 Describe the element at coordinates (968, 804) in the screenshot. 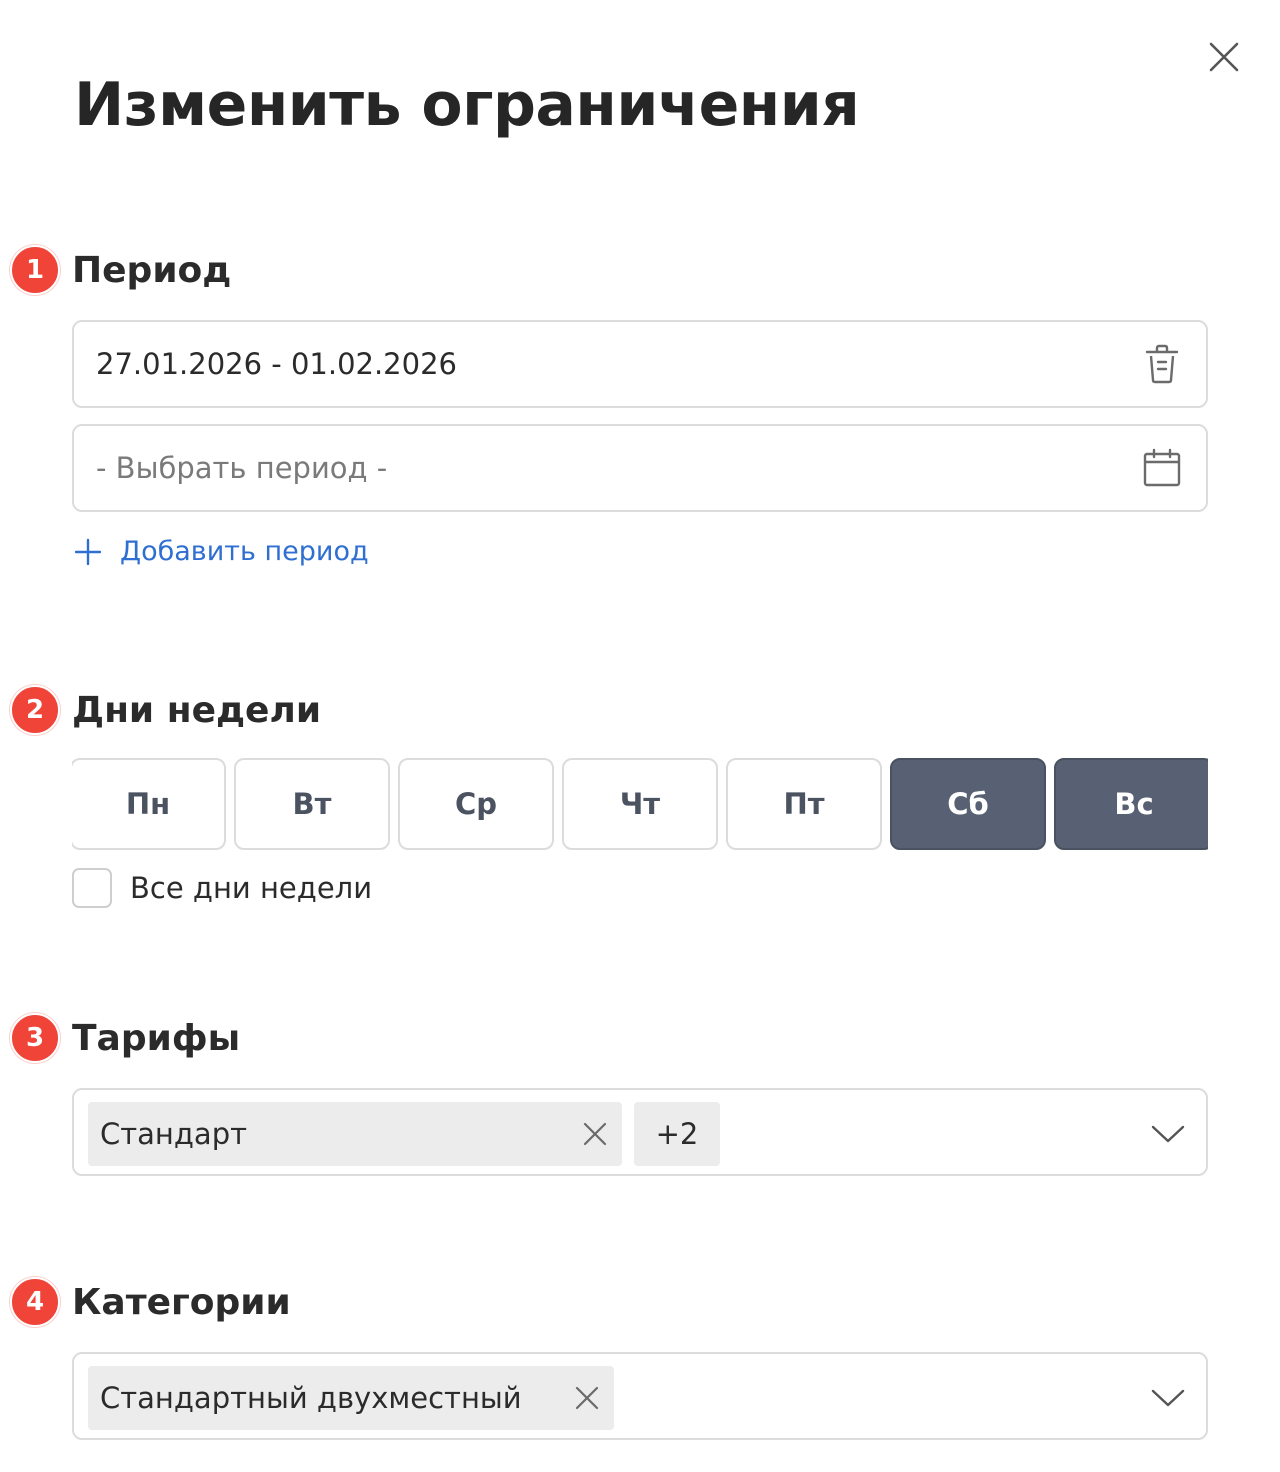

I see `day-sat: Сб` at that location.